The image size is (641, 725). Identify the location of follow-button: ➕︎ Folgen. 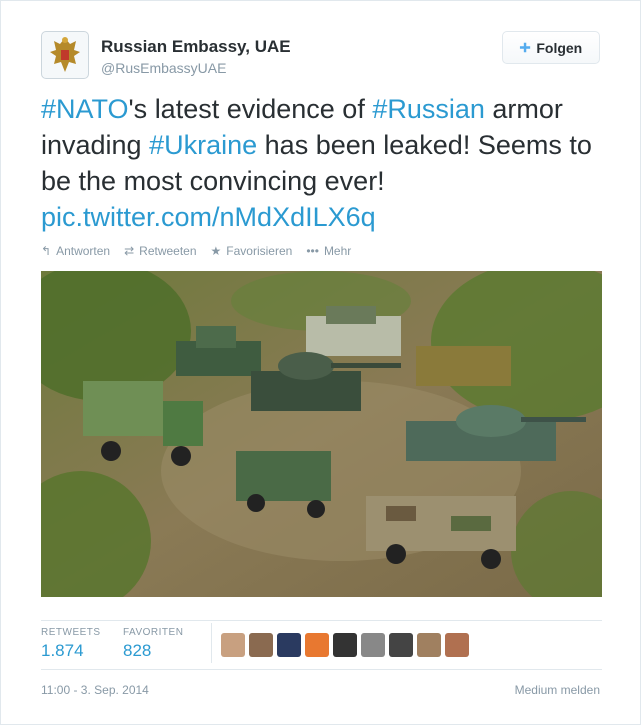
(551, 47).